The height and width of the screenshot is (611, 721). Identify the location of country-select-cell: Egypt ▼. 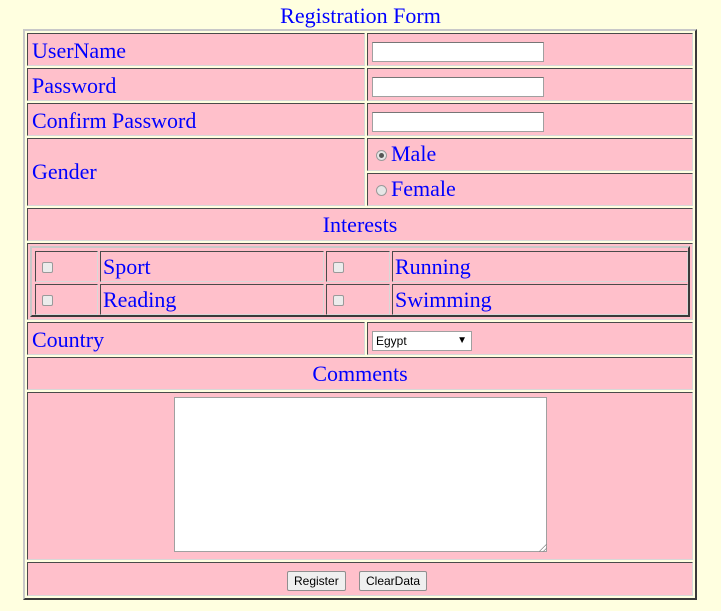
(530, 338).